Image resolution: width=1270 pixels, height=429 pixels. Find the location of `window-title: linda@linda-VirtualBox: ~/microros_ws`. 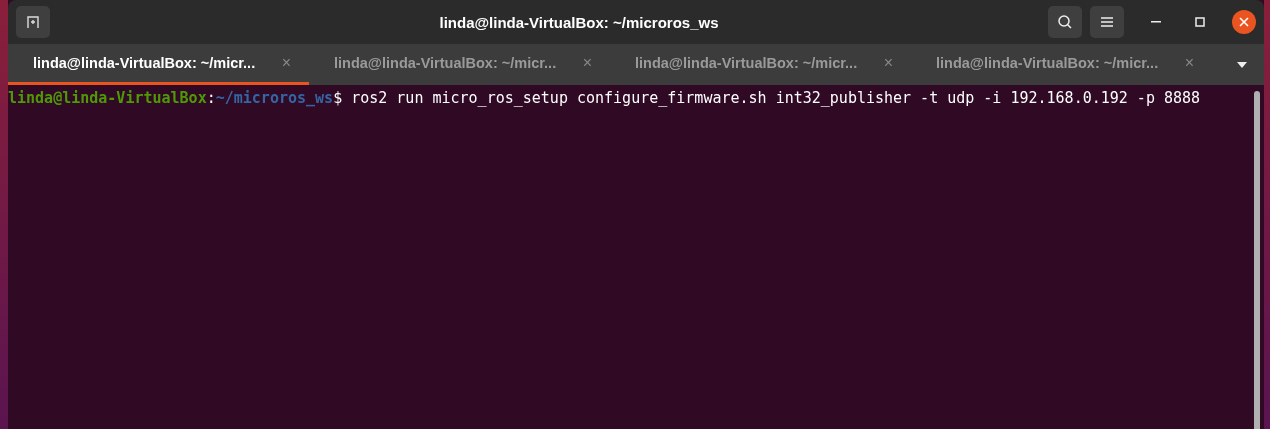

window-title: linda@linda-VirtualBox: ~/microros_ws is located at coordinates (579, 22).